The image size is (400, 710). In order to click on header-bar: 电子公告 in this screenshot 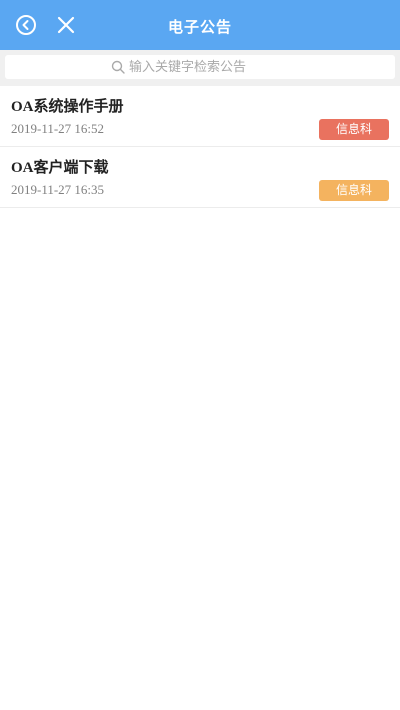, I will do `click(200, 25)`.